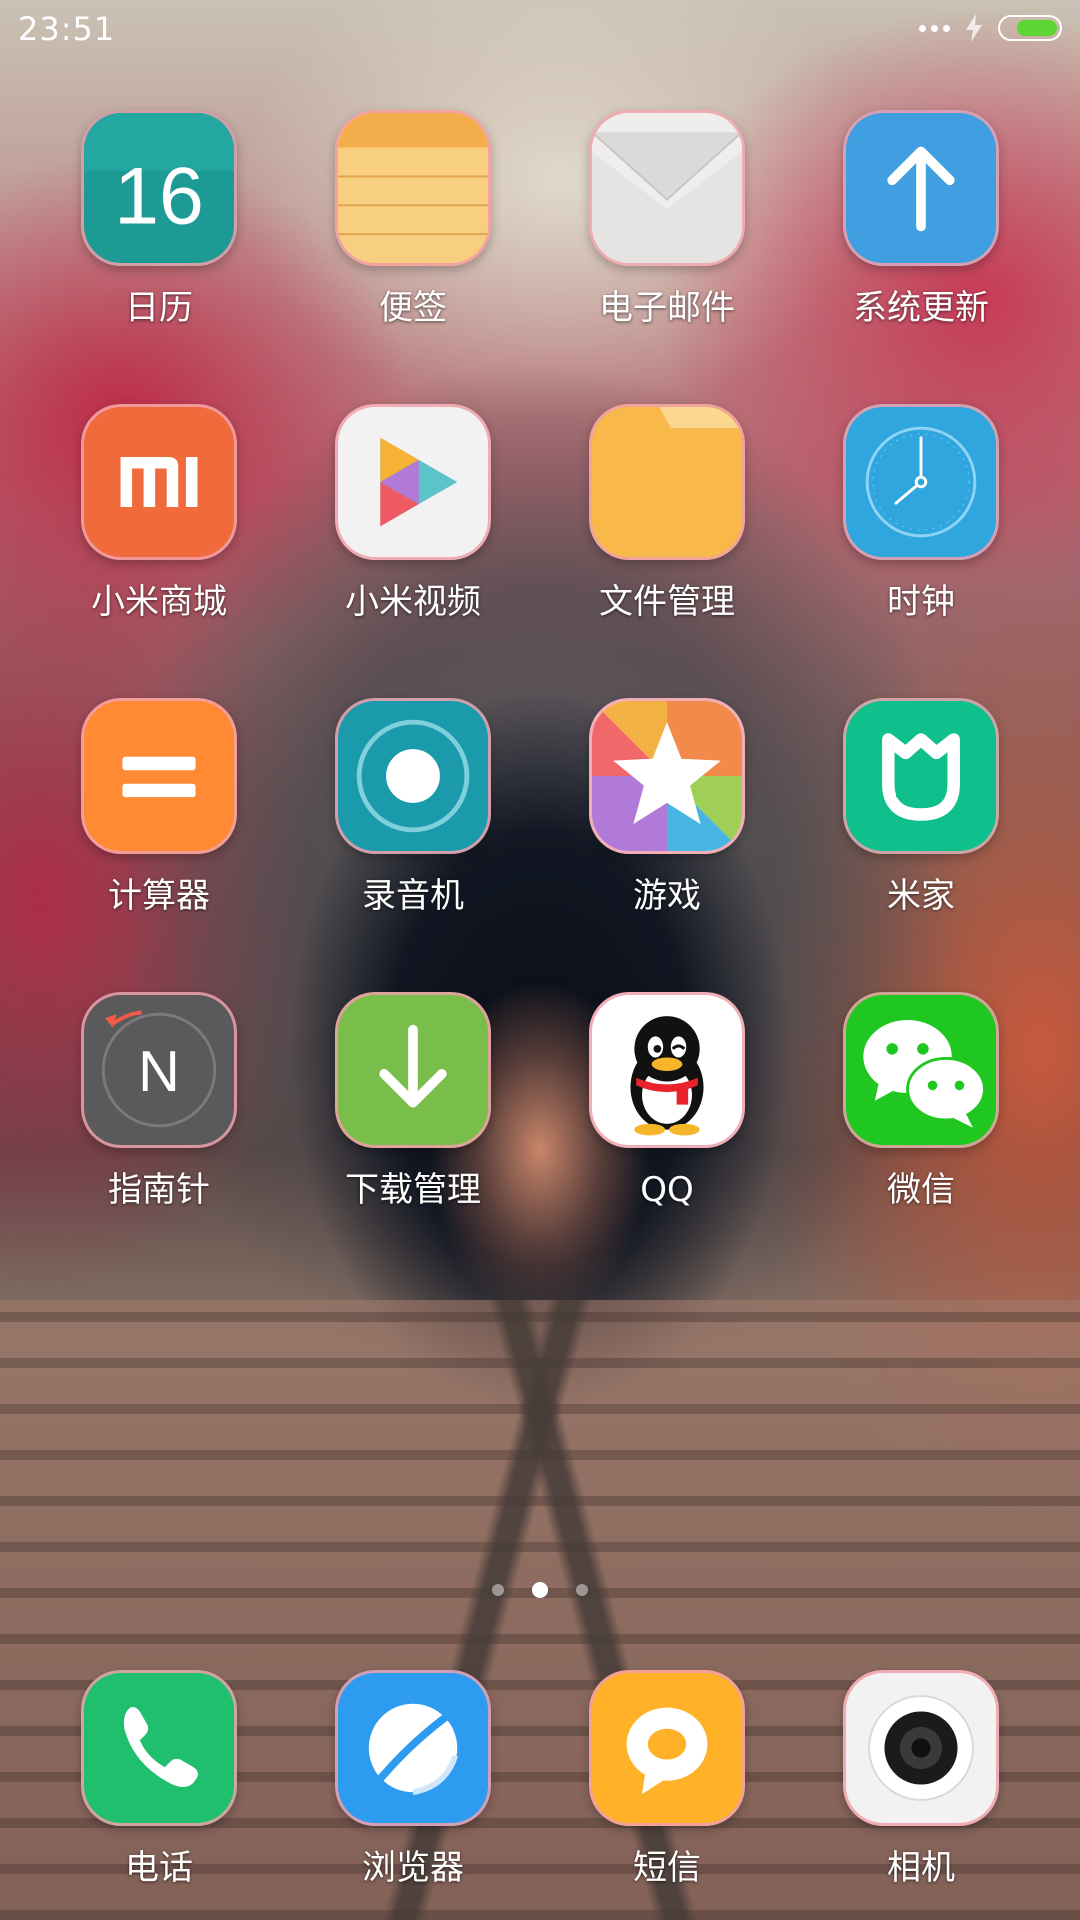 The width and height of the screenshot is (1080, 1920). Describe the element at coordinates (159, 896) in the screenshot. I see `app-label: 计算器` at that location.